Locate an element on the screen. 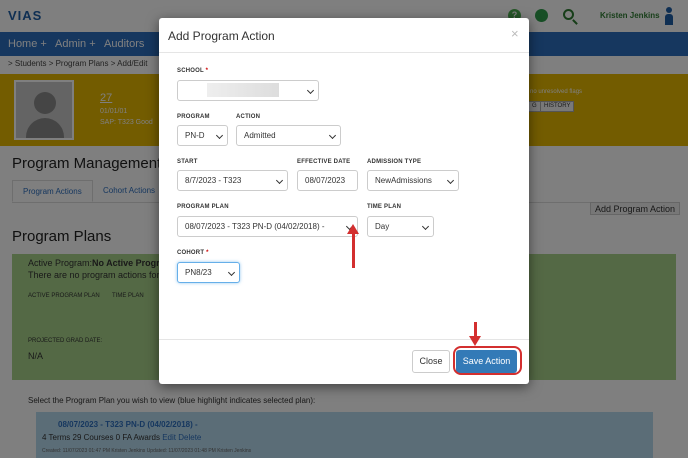 The image size is (688, 458). arrow-up-shaft is located at coordinates (353, 249).